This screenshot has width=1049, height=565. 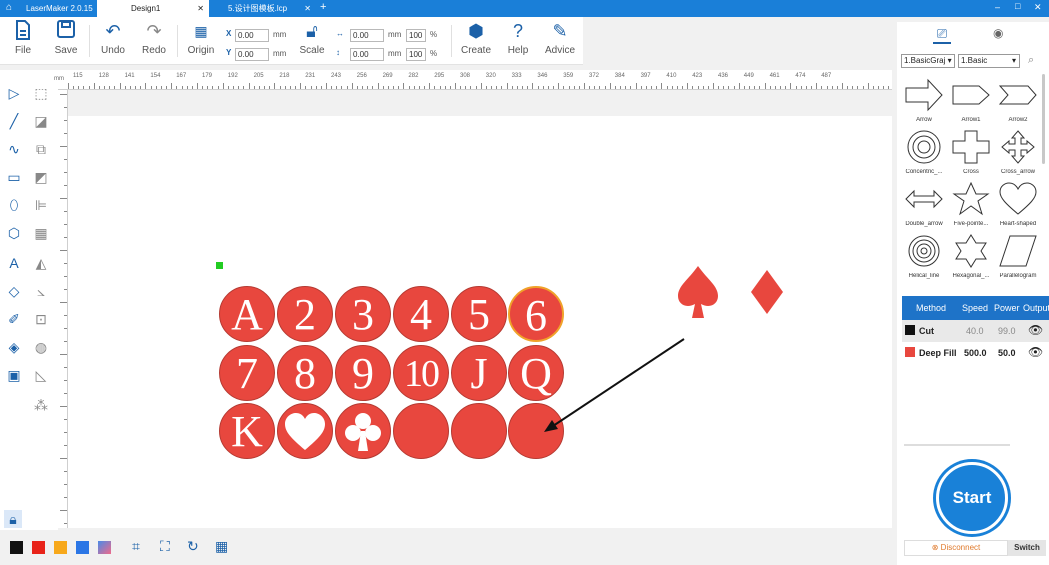 I want to click on image-icon: ◍, so click(x=41, y=347).